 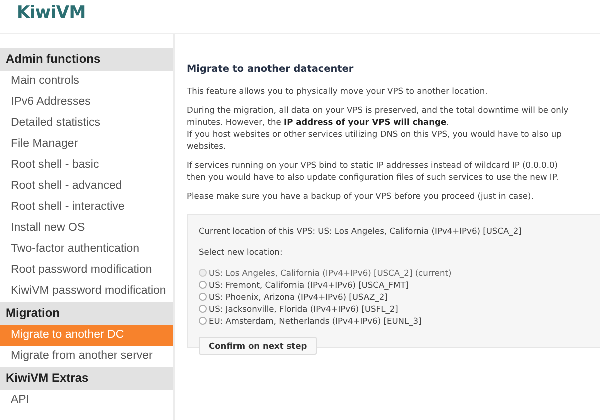 I want to click on select-location-label: Select new location:, so click(x=241, y=252).